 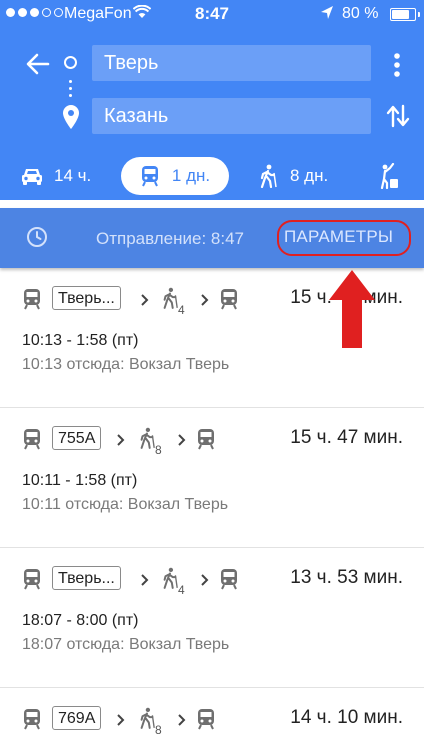 What do you see at coordinates (77, 718) in the screenshot?
I see `route-badge: 769A` at bounding box center [77, 718].